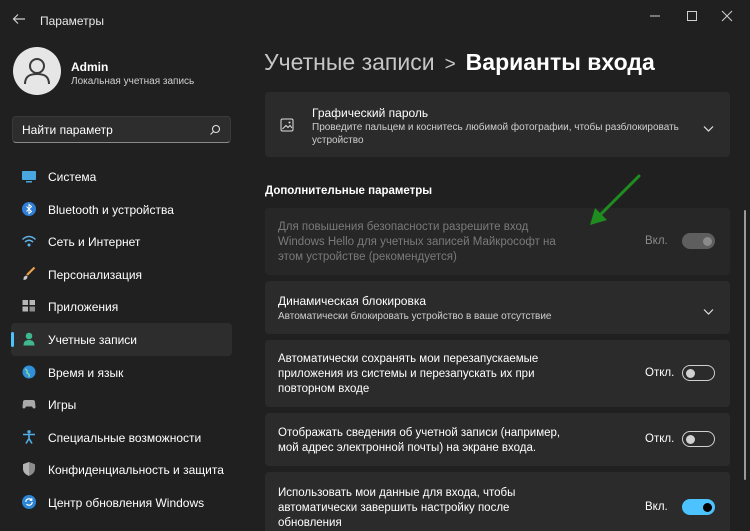 The width and height of the screenshot is (750, 531). Describe the element at coordinates (136, 470) in the screenshot. I see `sidebar-item-label: Конфиденциальность и защита` at that location.